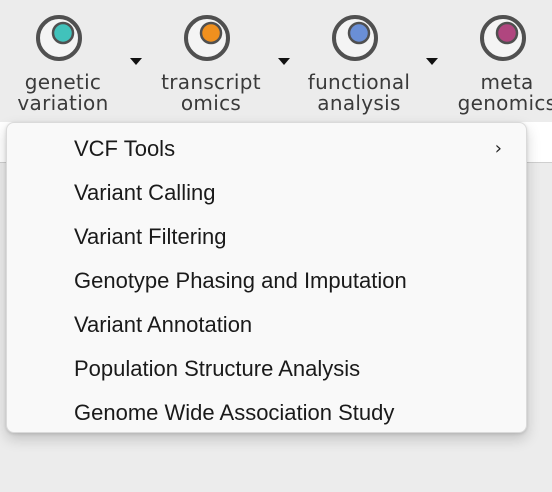  I want to click on menu-item-label: Variant Calling, so click(145, 192).